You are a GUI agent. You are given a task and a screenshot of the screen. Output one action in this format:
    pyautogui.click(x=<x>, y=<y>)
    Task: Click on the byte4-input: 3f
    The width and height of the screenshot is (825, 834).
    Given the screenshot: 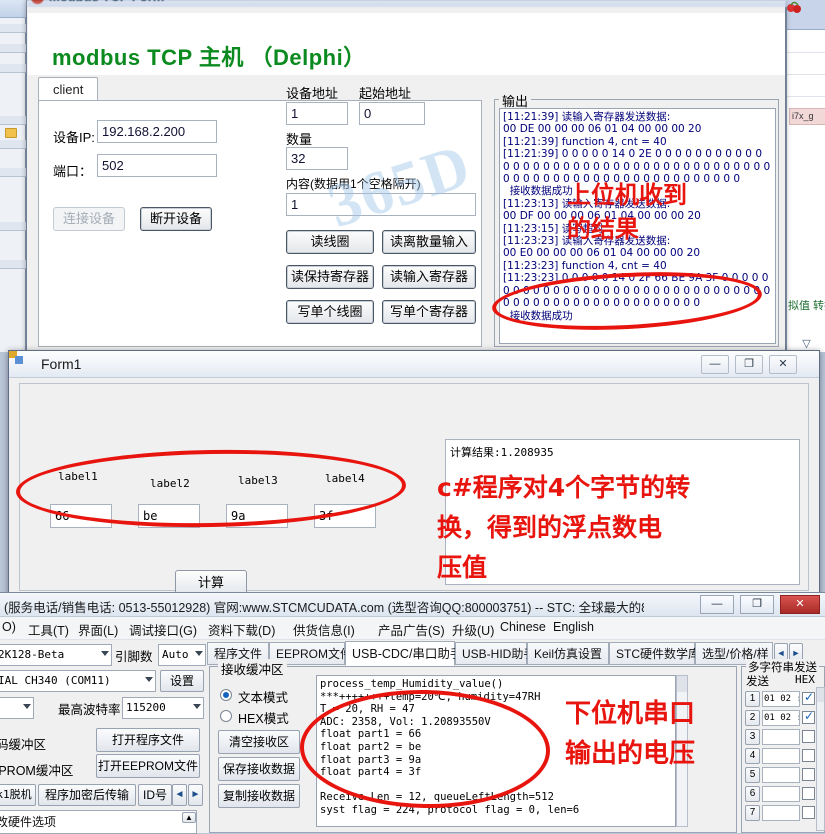 What is the action you would take?
    pyautogui.click(x=345, y=516)
    